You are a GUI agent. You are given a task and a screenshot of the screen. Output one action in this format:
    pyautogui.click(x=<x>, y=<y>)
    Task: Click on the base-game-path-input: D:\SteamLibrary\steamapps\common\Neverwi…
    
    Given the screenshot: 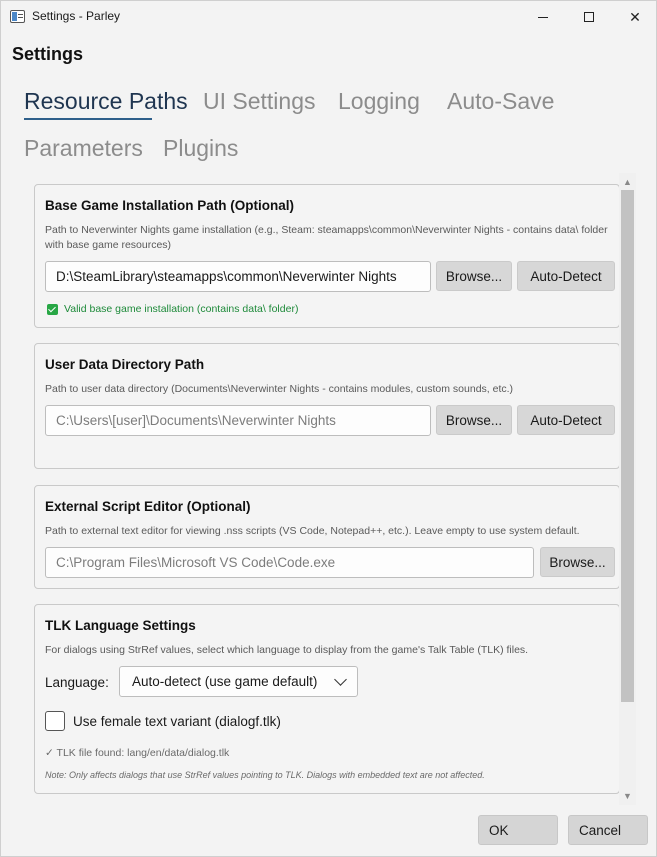 What is the action you would take?
    pyautogui.click(x=238, y=276)
    